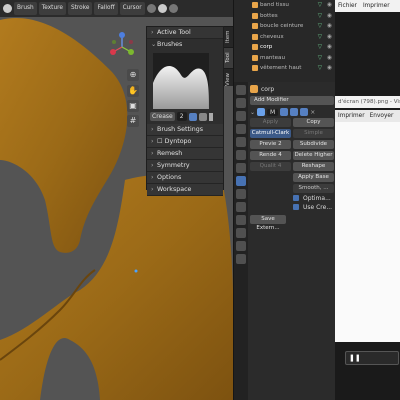  What do you see at coordinates (284, 112) in the screenshot?
I see `edit-mode-icon` at bounding box center [284, 112].